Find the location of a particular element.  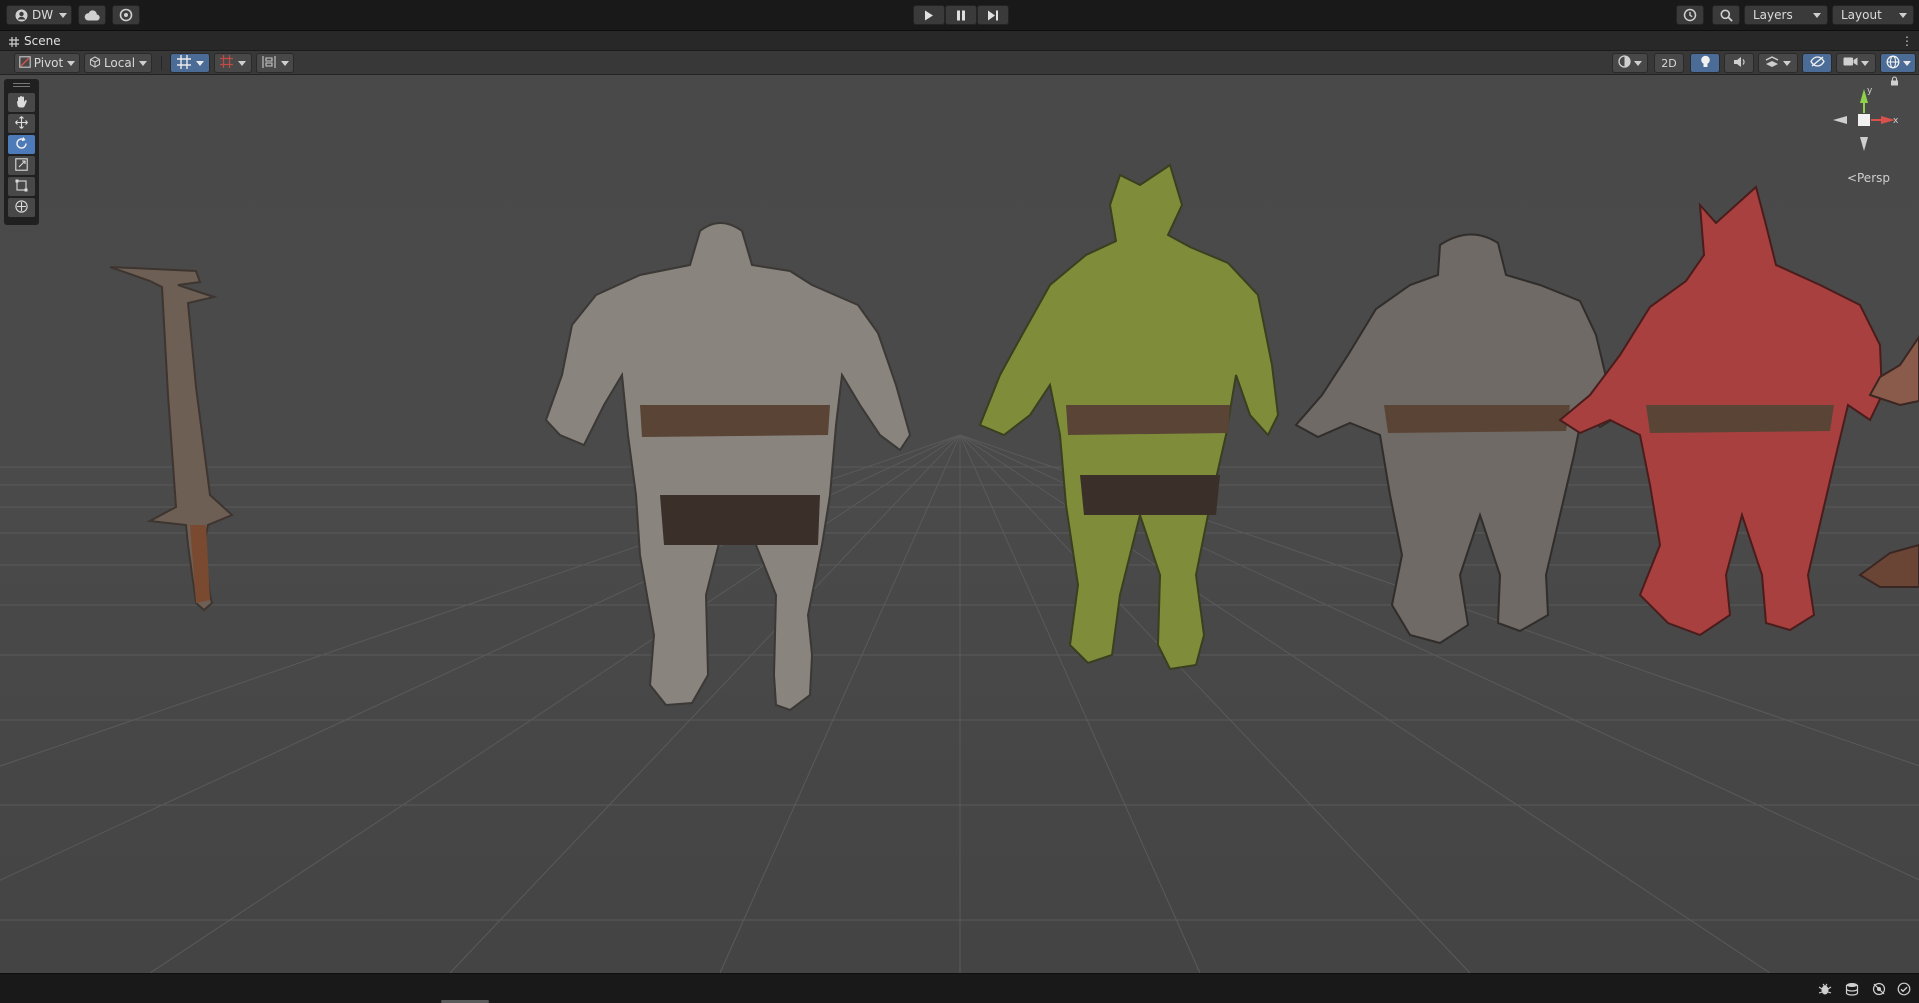

tool-palette is located at coordinates (21, 152).